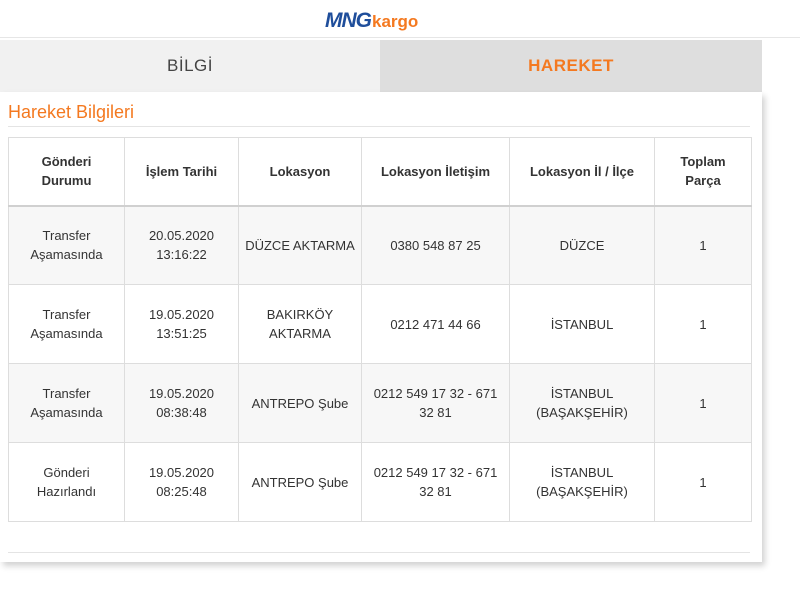  I want to click on tab-bar: BİLGİ HAREKET, so click(381, 72).